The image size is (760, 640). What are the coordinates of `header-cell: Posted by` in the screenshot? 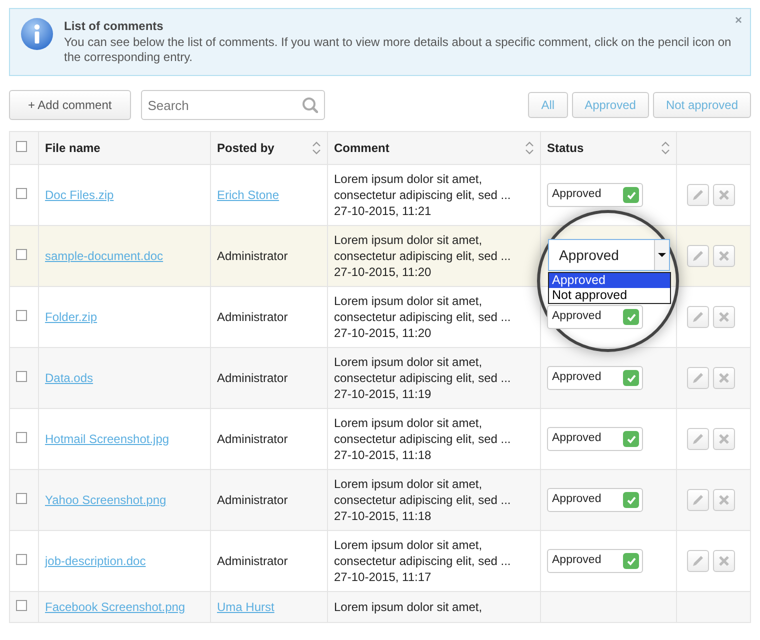 It's located at (269, 148).